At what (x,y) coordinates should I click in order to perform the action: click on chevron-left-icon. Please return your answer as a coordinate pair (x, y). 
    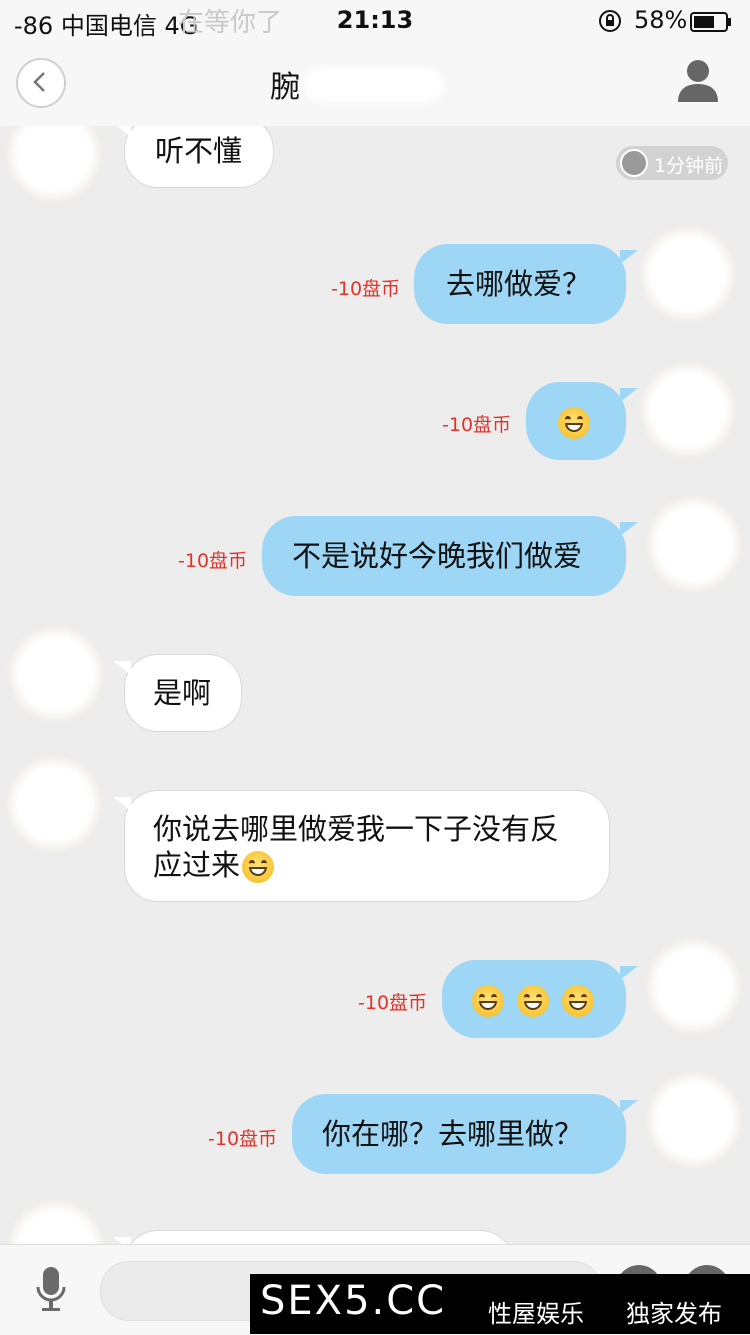
    Looking at the image, I should click on (39, 82).